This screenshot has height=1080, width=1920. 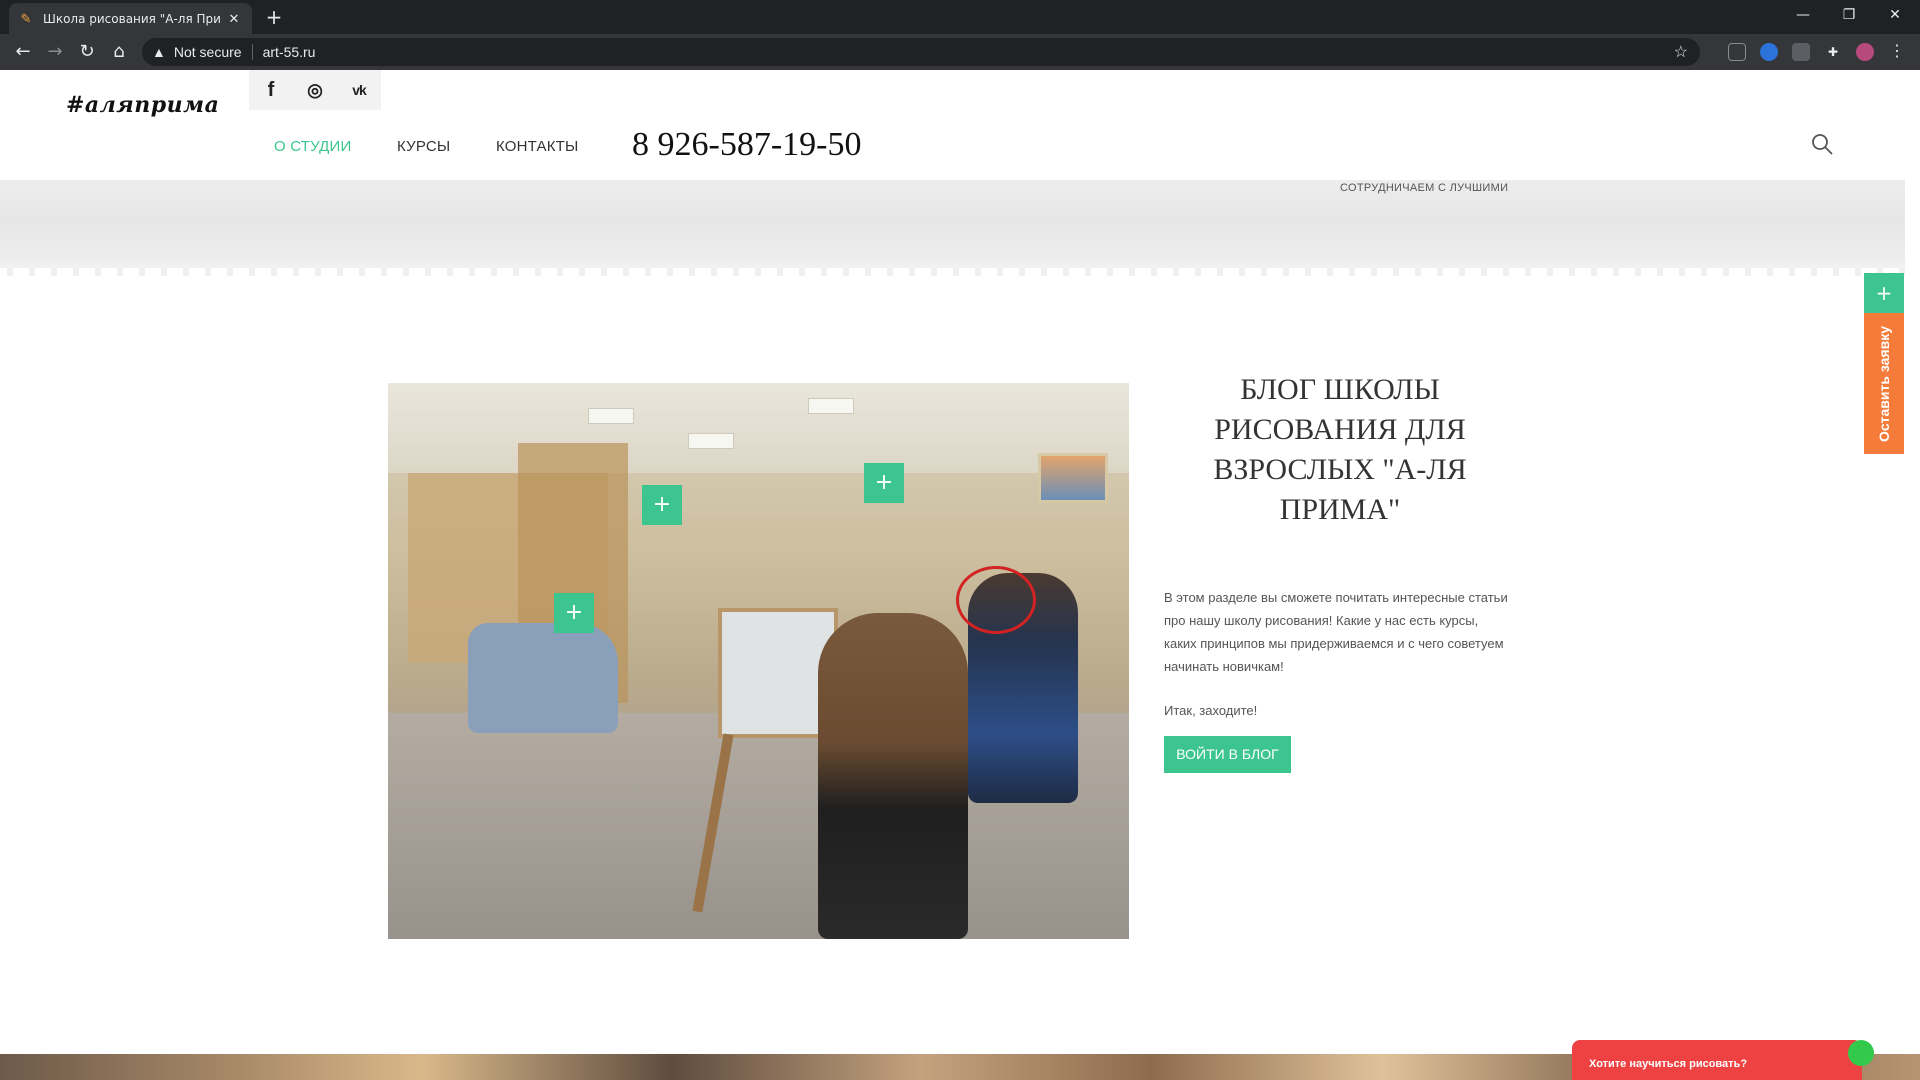 I want to click on tab-title: Школа рисования "А-ля Прима", so click(x=131, y=18).